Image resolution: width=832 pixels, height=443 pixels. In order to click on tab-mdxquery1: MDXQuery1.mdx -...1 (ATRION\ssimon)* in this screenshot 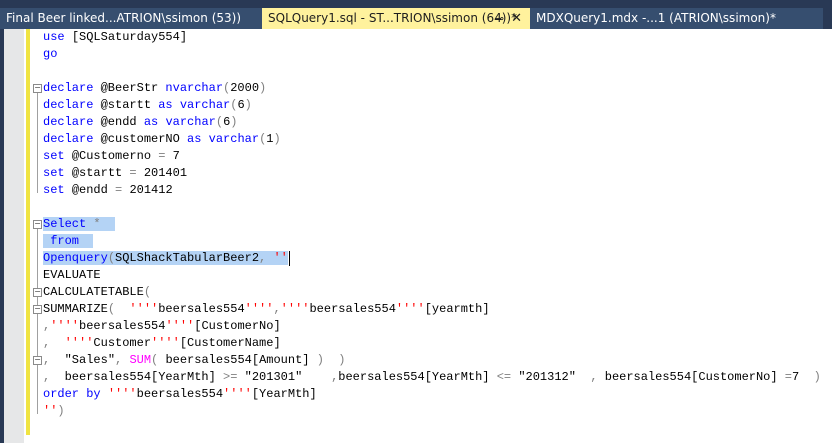, I will do `click(676, 18)`.